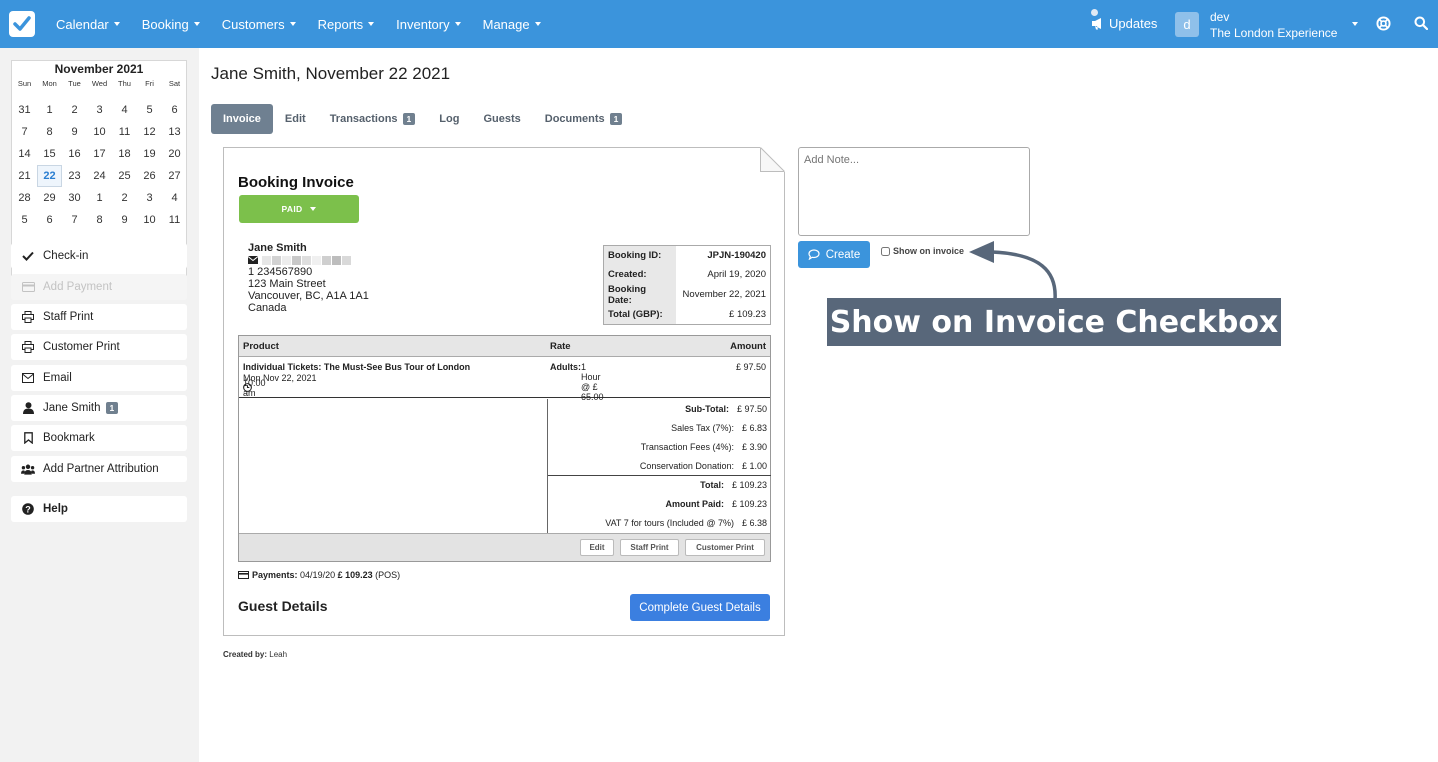 The height and width of the screenshot is (762, 1438). I want to click on nav-inventory: Inventory, so click(428, 24).